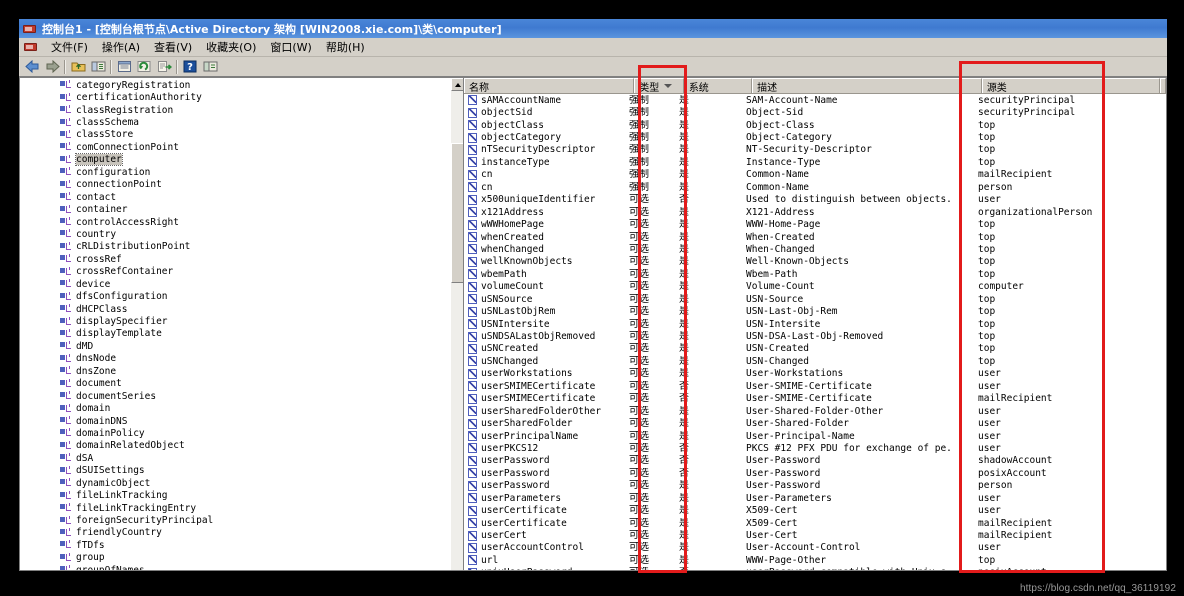  Describe the element at coordinates (235, 321) in the screenshot. I see `tree-item: displaySpecifier` at that location.